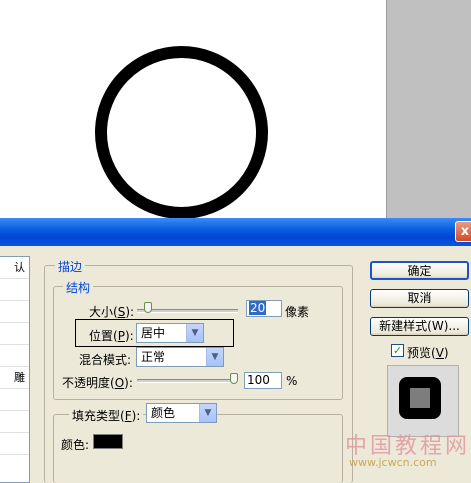 Image resolution: width=471 pixels, height=483 pixels. I want to click on preview-label: 预览(V), so click(428, 353).